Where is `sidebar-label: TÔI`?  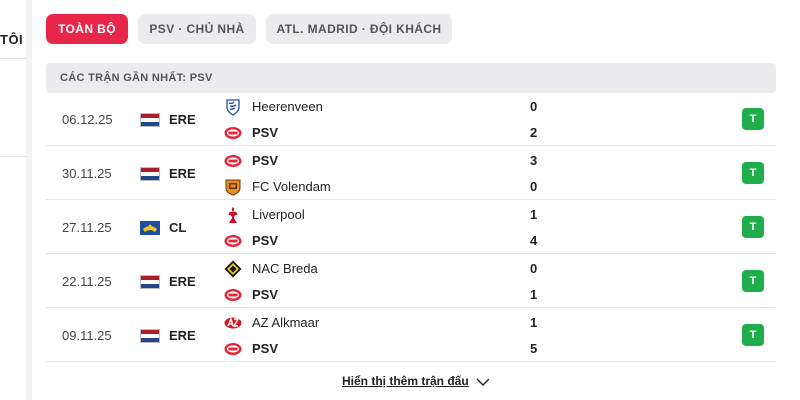
sidebar-label: TÔI is located at coordinates (12, 39).